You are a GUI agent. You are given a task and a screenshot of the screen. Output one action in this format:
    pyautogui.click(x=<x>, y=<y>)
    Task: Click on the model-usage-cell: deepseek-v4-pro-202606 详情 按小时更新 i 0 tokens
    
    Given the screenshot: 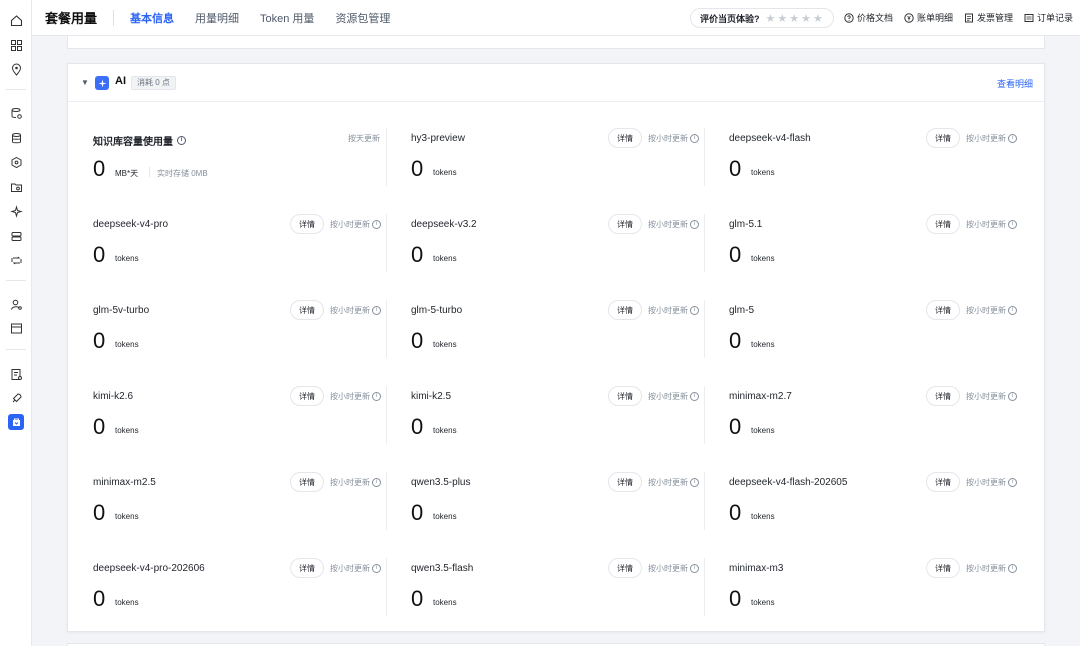 What is the action you would take?
    pyautogui.click(x=227, y=589)
    